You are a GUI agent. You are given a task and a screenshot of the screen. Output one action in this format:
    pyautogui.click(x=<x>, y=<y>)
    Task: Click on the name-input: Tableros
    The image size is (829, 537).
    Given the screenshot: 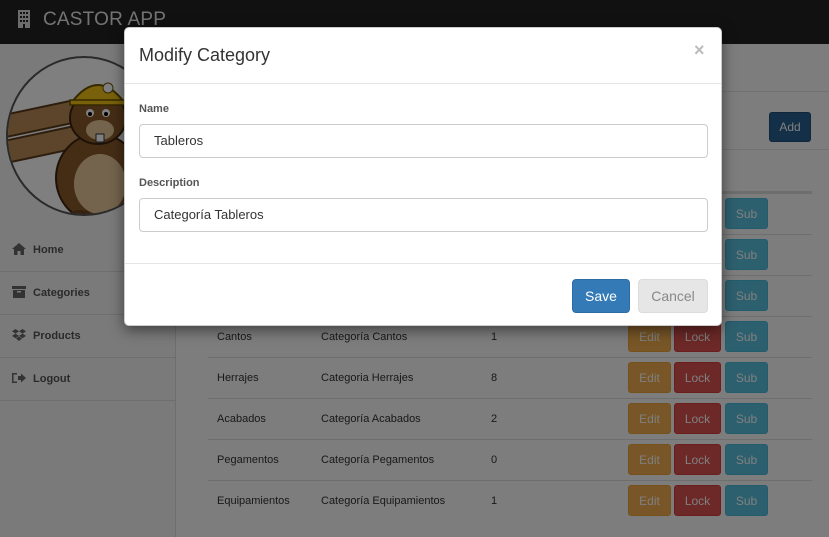 What is the action you would take?
    pyautogui.click(x=423, y=141)
    